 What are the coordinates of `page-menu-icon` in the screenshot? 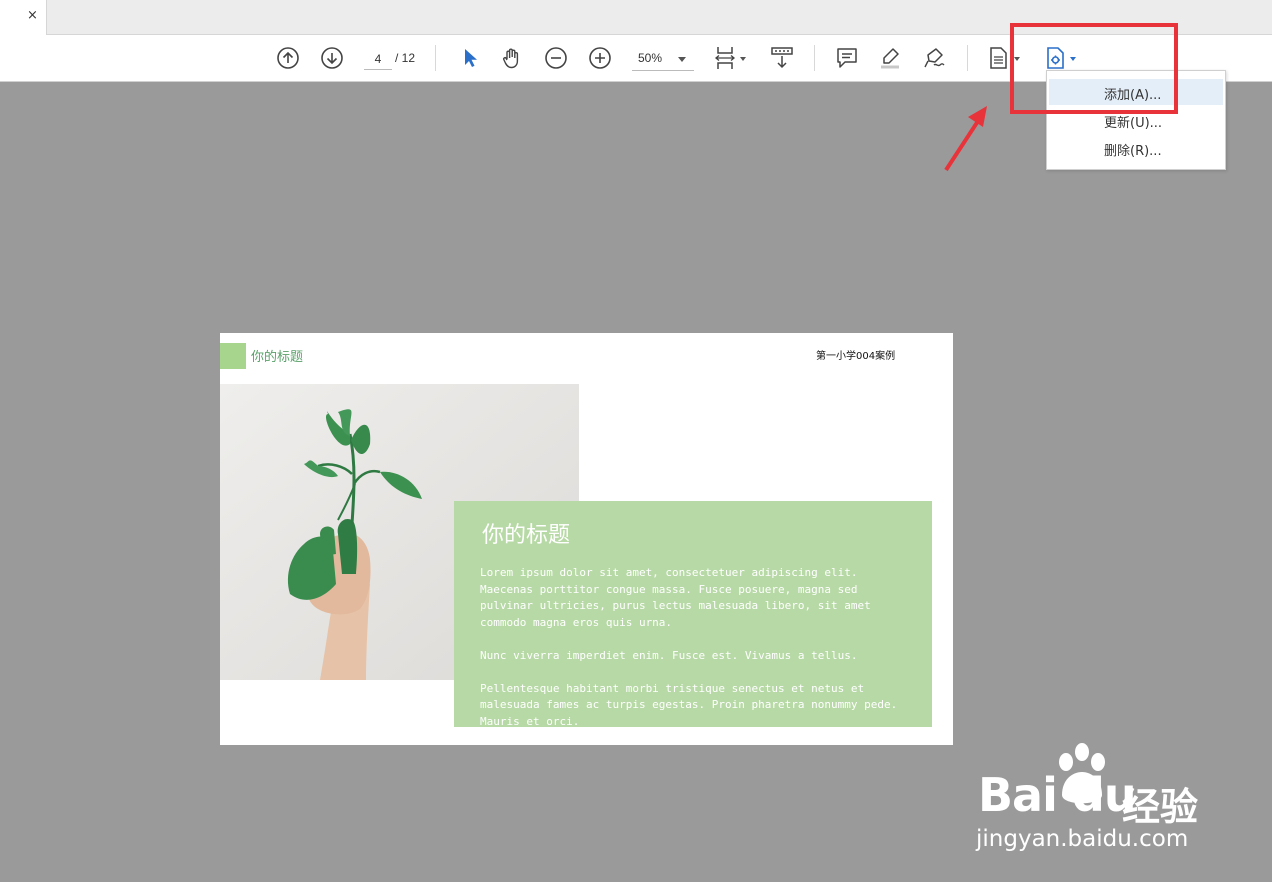 It's located at (998, 58).